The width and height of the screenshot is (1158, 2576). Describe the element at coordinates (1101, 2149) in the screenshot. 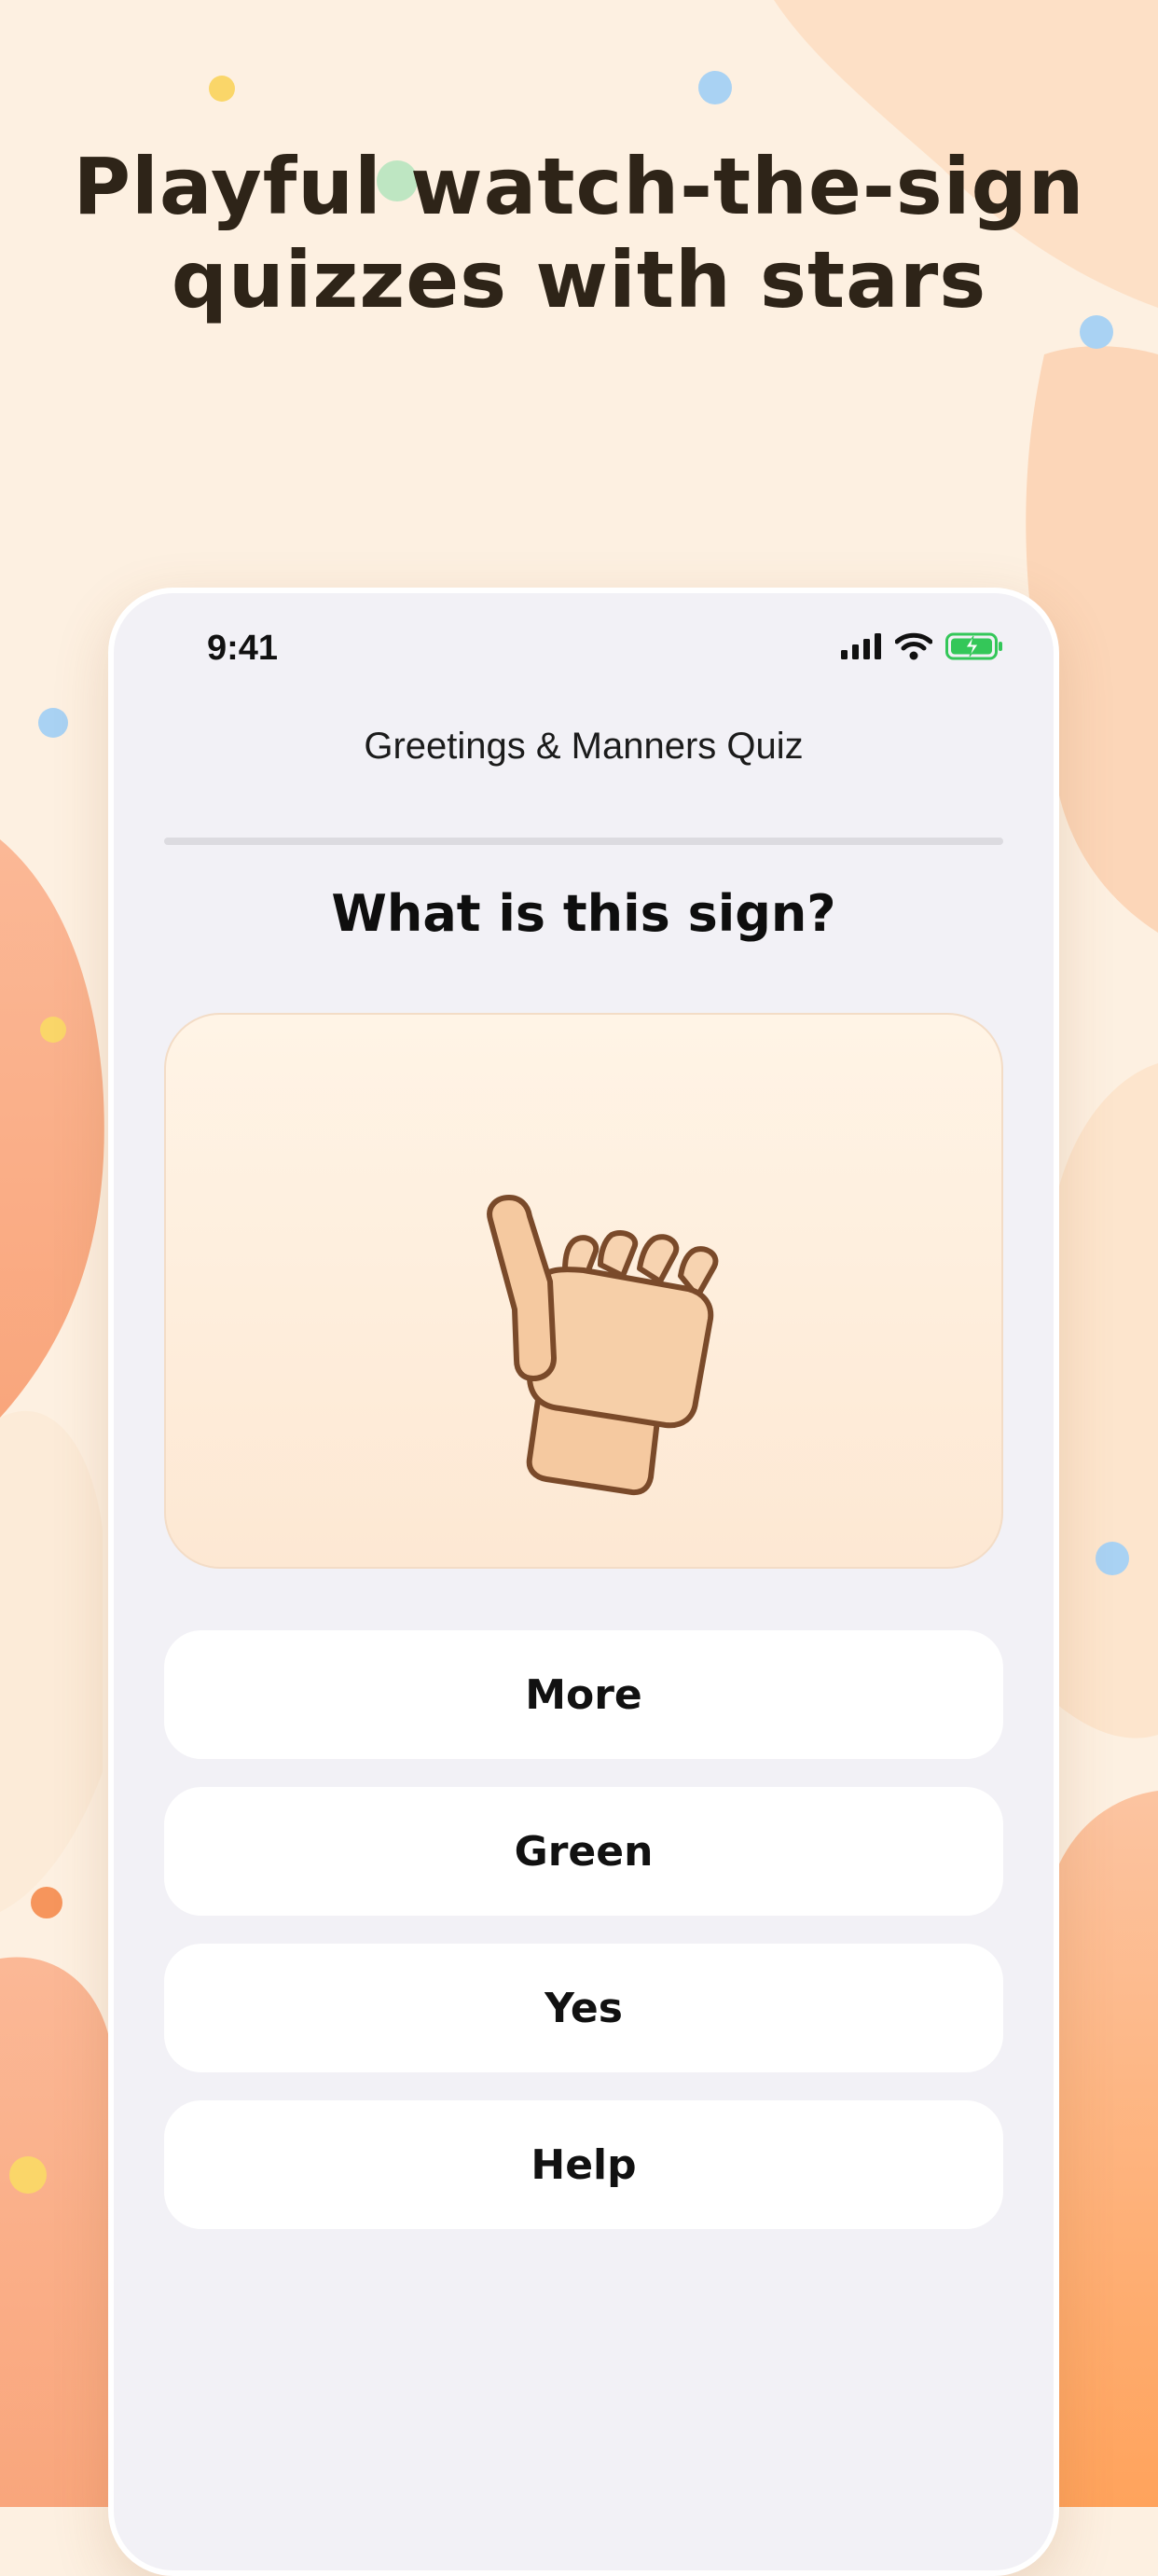

I see `blob-right-bottom` at that location.